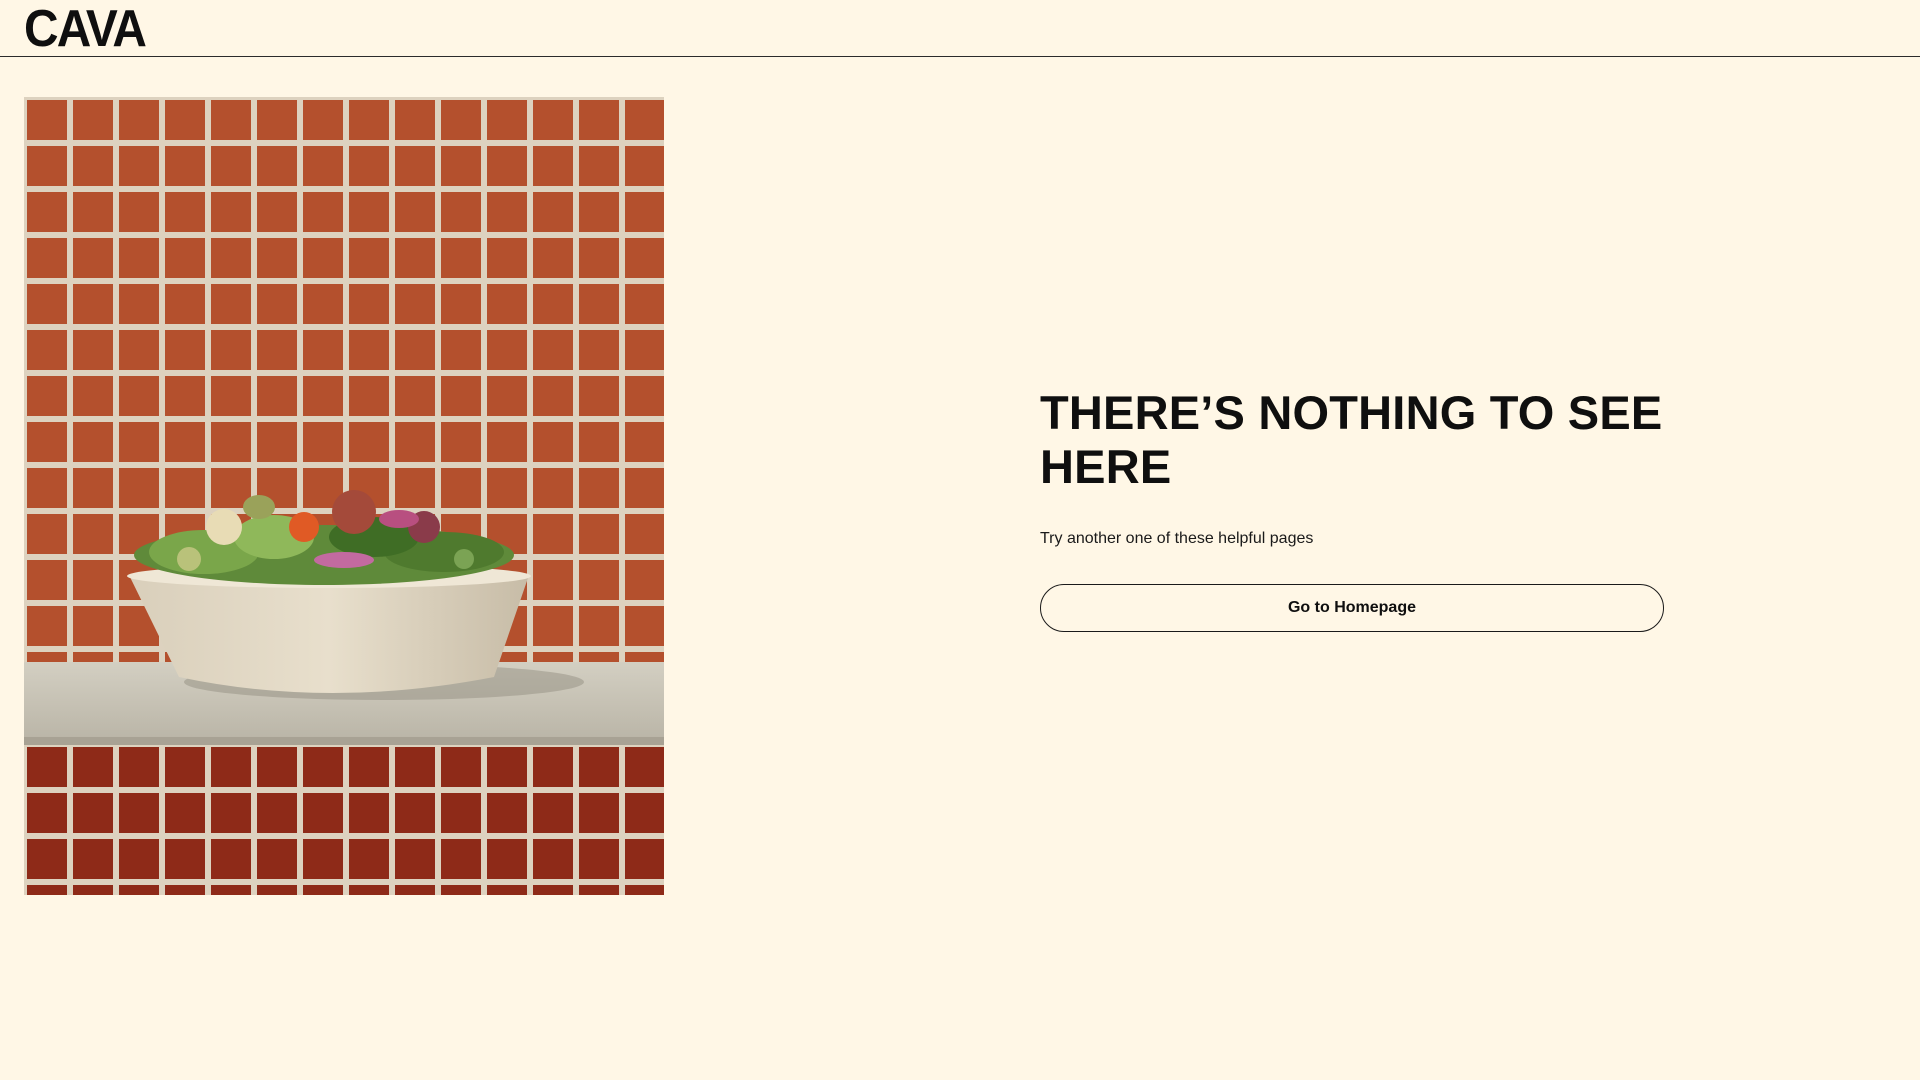 The image size is (1920, 1080). I want to click on bowl, so click(329, 634).